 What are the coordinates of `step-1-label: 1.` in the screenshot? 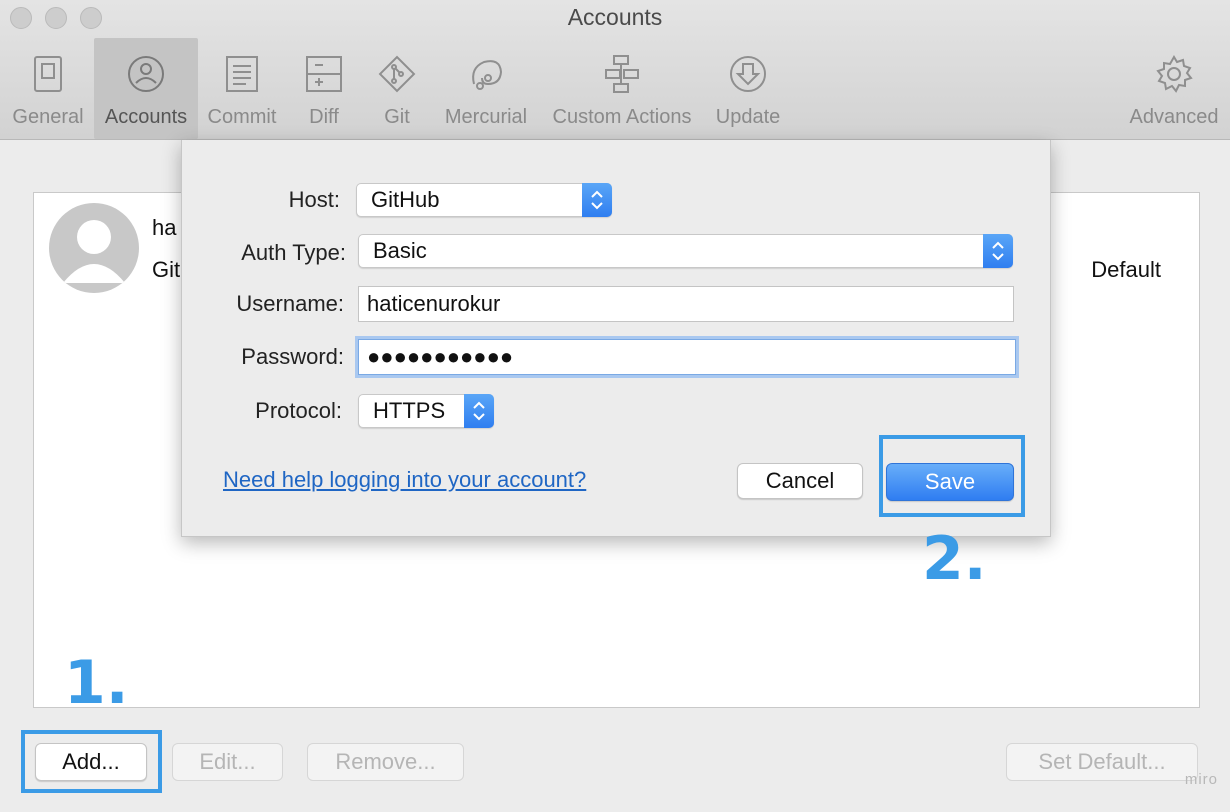 It's located at (96, 683).